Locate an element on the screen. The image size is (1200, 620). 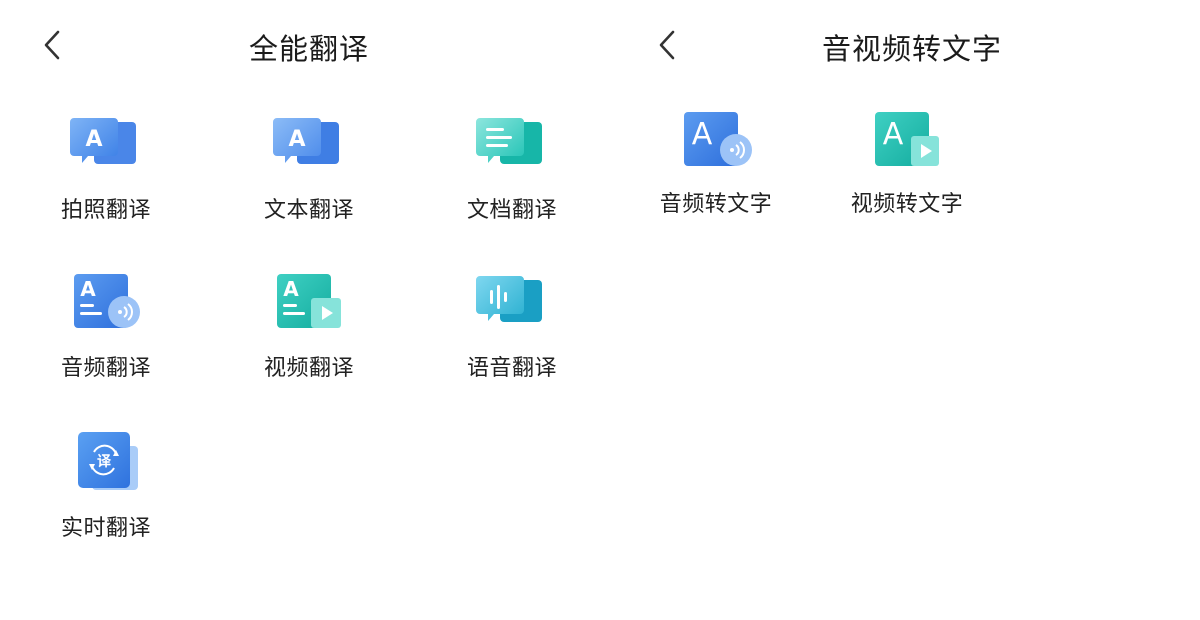
video-to-text-icon: A is located at coordinates (907, 140).